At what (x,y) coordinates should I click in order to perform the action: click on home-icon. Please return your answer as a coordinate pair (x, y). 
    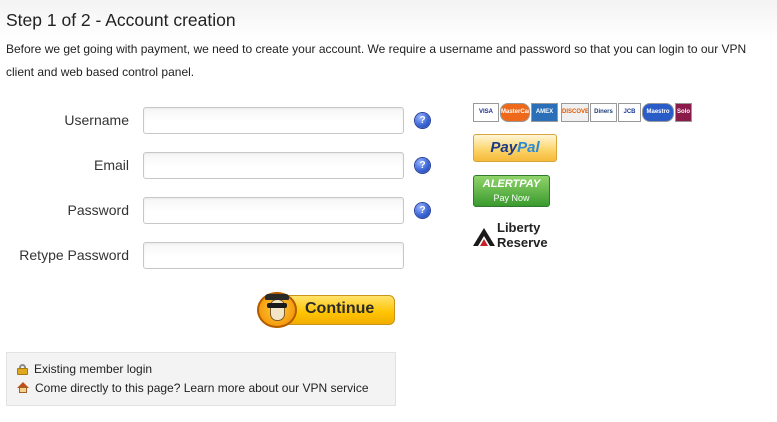
    Looking at the image, I should click on (23, 388).